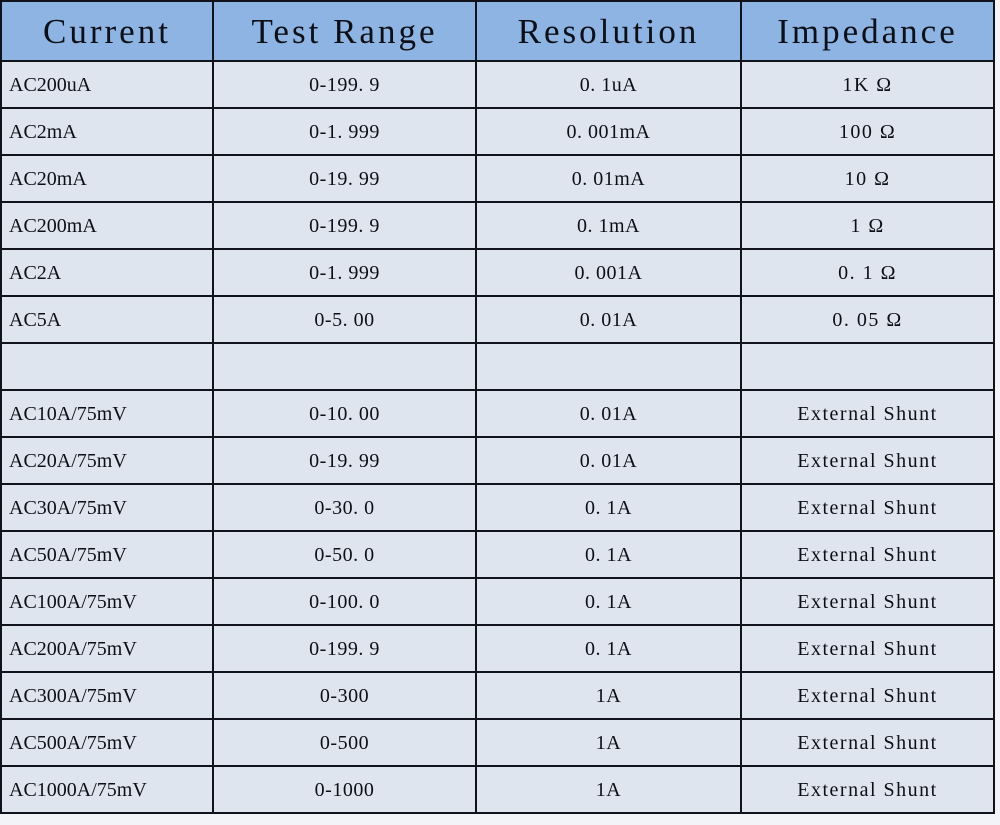  What do you see at coordinates (344, 319) in the screenshot?
I see `table-cell-range: 0-5. 00` at bounding box center [344, 319].